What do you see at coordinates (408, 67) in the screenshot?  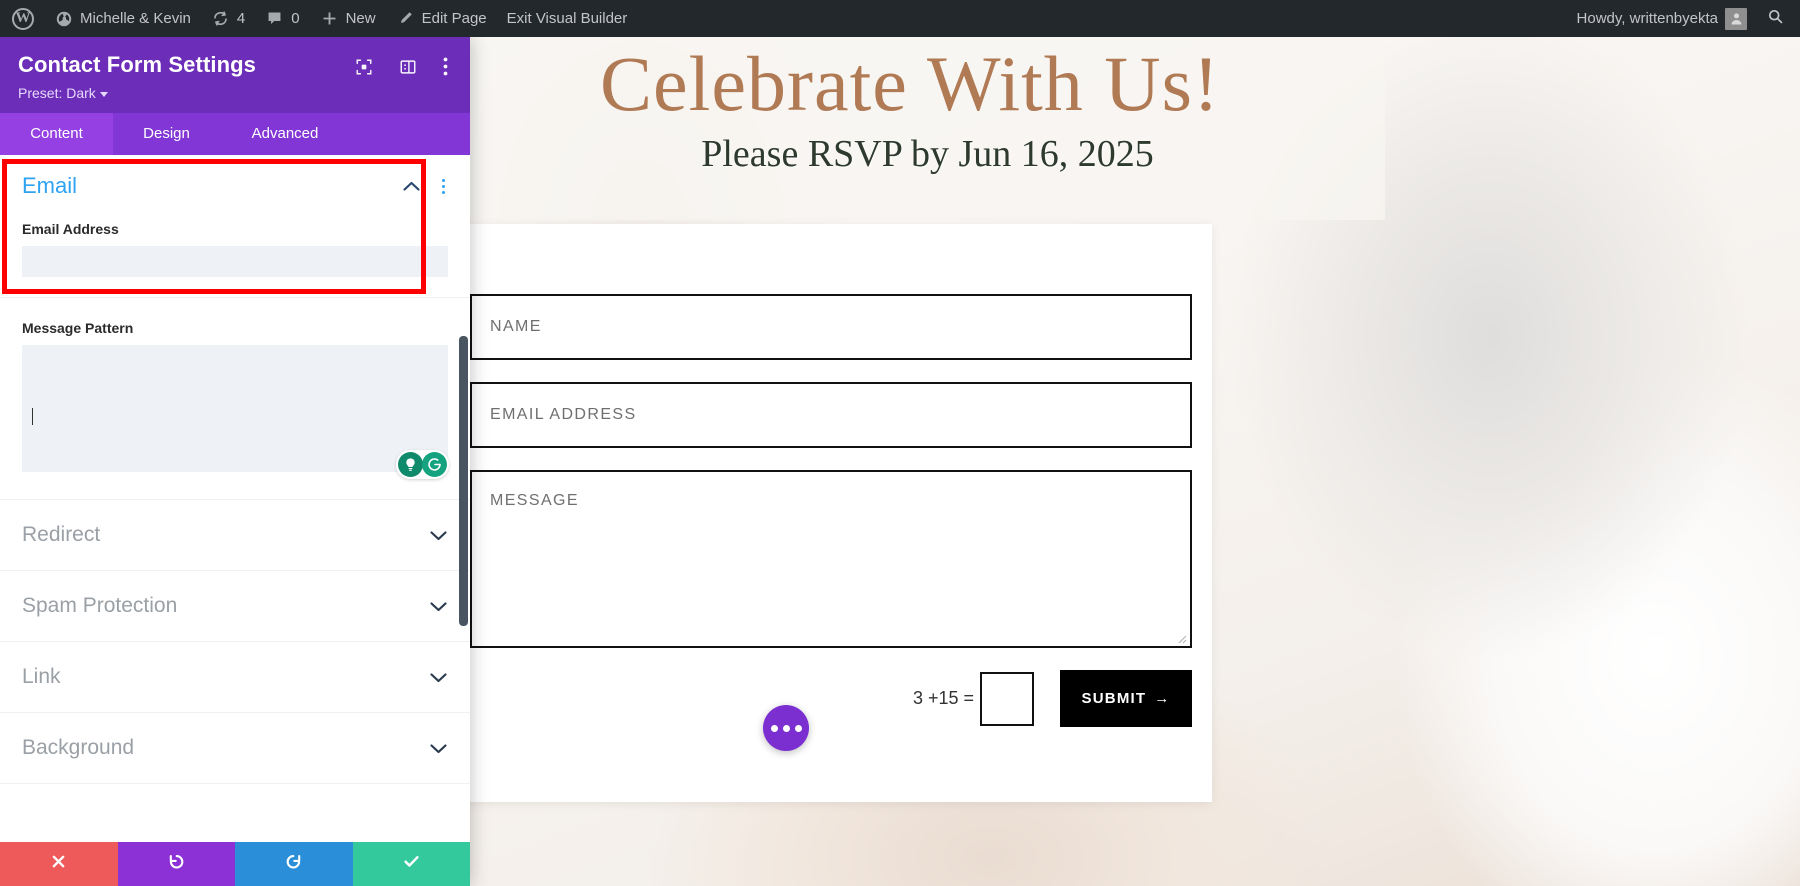 I see `panel-layout-icon` at bounding box center [408, 67].